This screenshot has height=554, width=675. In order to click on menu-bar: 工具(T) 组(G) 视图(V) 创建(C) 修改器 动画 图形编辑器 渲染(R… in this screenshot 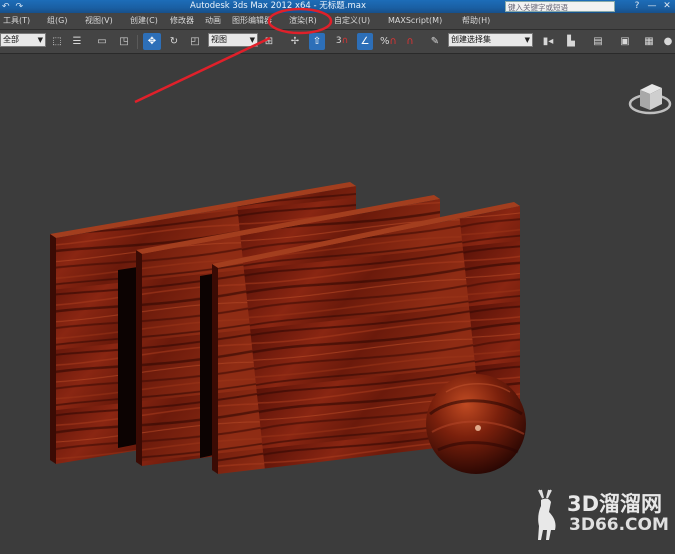, I will do `click(337, 21)`.